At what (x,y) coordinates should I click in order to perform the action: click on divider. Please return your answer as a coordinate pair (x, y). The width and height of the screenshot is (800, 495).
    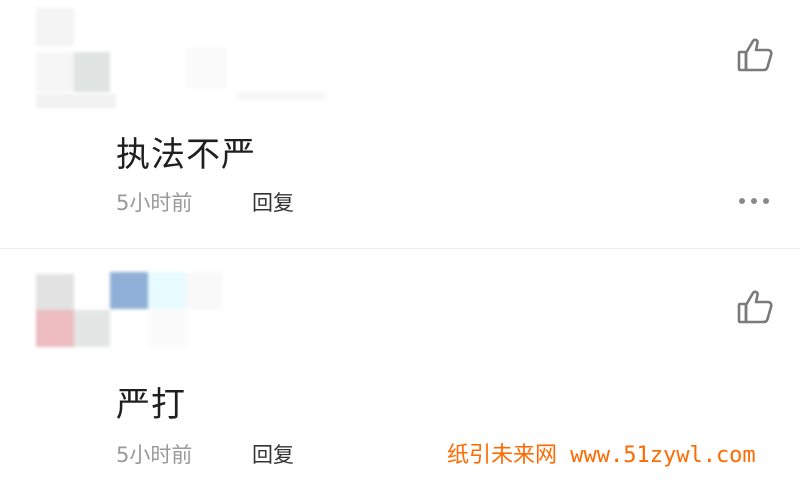
    Looking at the image, I should click on (400, 248).